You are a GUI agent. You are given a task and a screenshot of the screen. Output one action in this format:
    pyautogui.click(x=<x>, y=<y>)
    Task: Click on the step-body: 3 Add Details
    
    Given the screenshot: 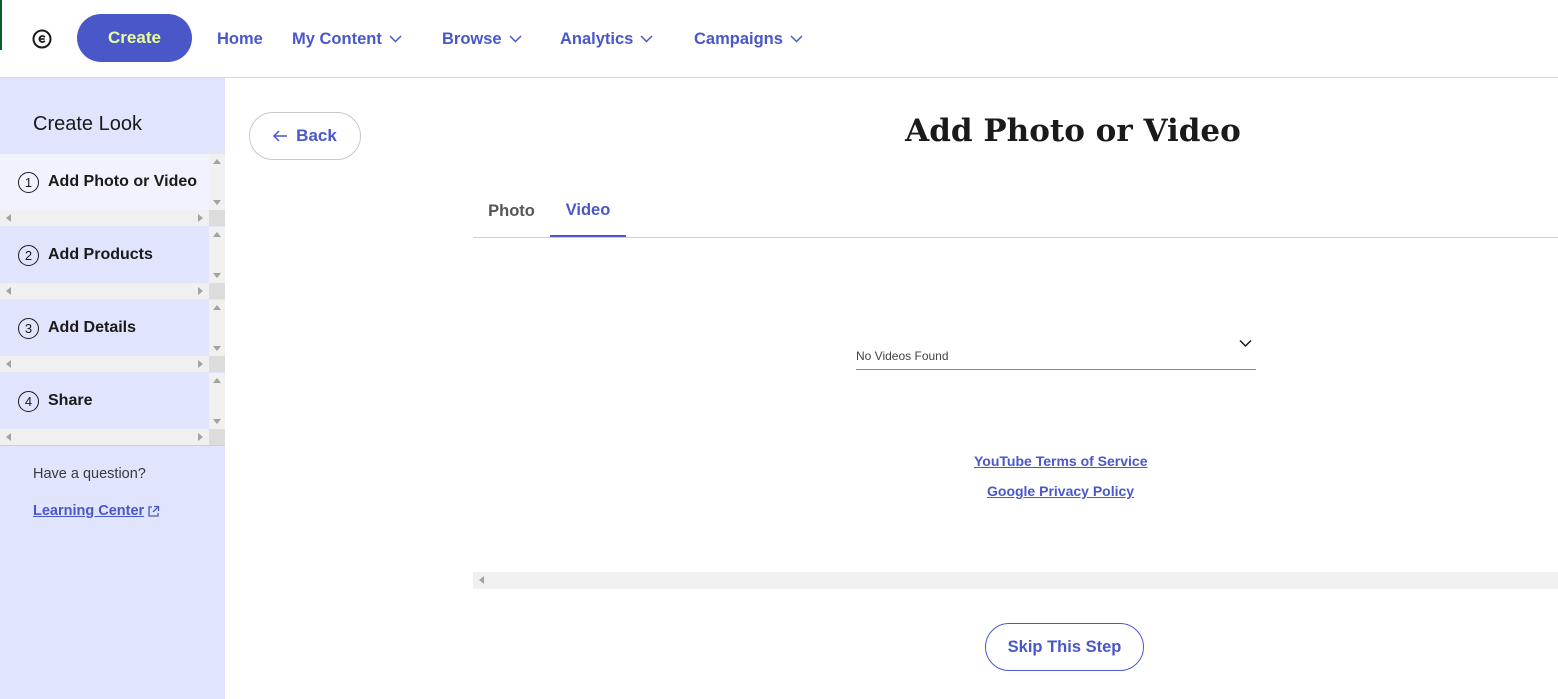 What is the action you would take?
    pyautogui.click(x=104, y=328)
    